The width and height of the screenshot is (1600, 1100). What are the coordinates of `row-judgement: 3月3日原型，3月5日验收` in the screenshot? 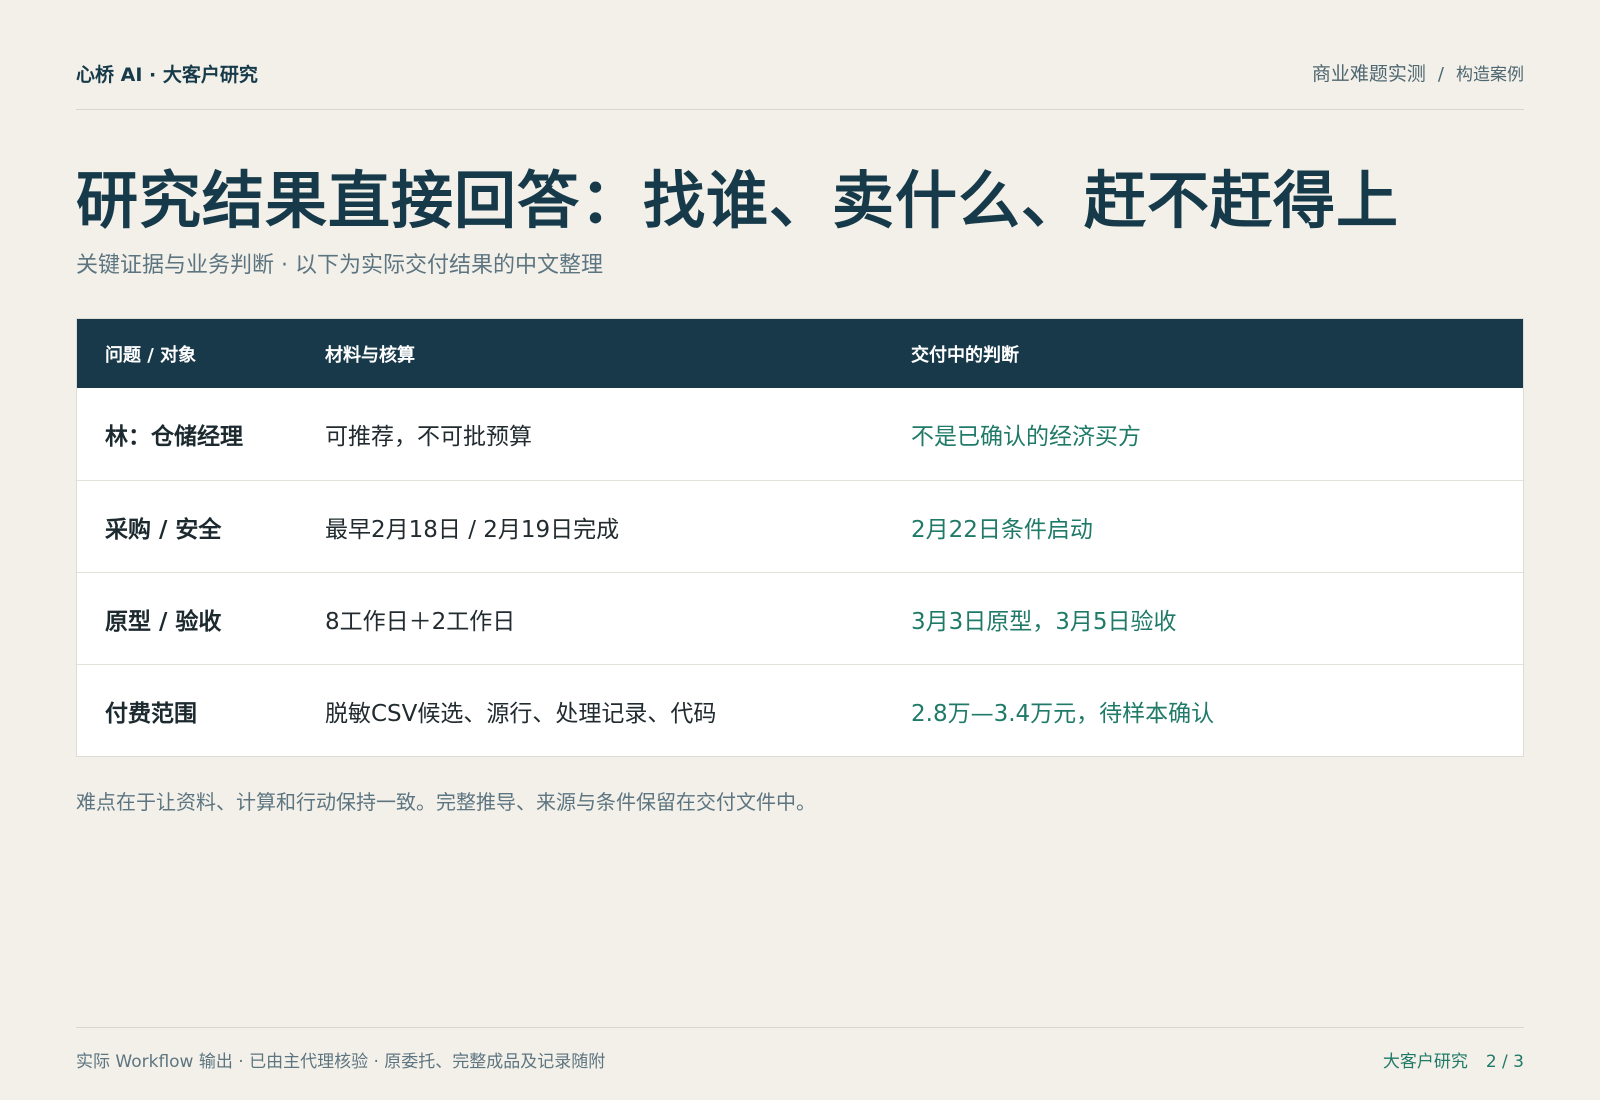 It's located at (1044, 621).